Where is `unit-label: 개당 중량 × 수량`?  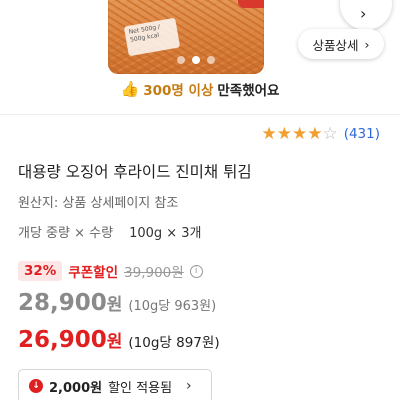 unit-label: 개당 중량 × 수량 is located at coordinates (66, 233).